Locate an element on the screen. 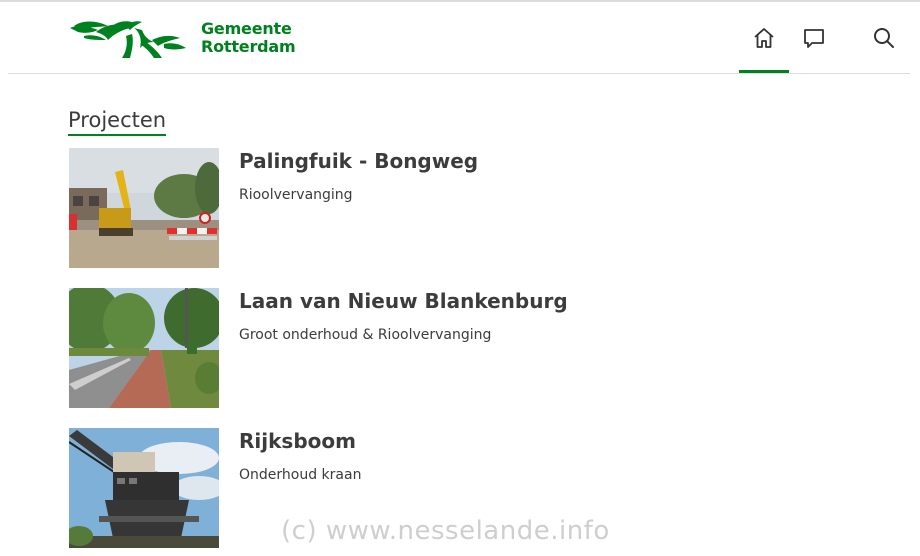  harbour-crane-photo is located at coordinates (144, 488).